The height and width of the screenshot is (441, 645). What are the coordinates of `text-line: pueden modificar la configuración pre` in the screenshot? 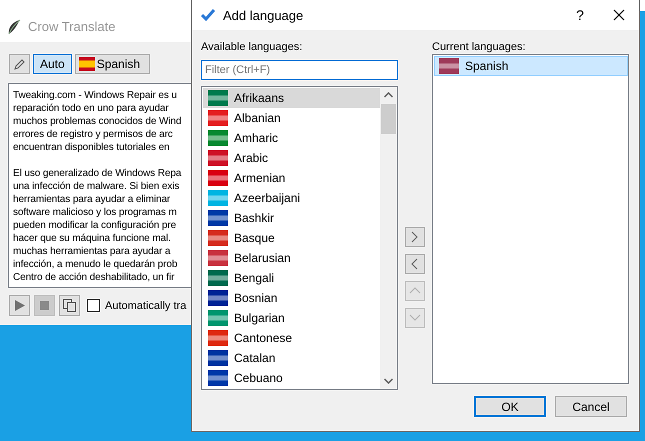 It's located at (95, 225).